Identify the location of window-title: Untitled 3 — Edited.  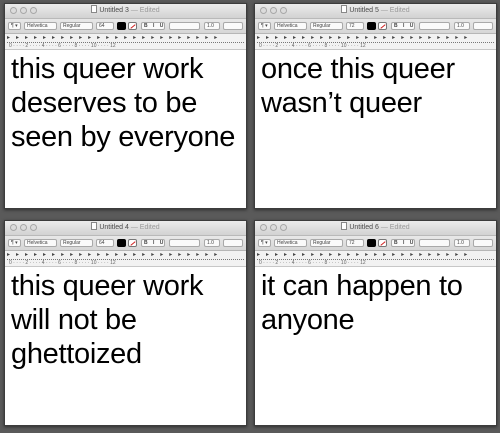
(125, 11).